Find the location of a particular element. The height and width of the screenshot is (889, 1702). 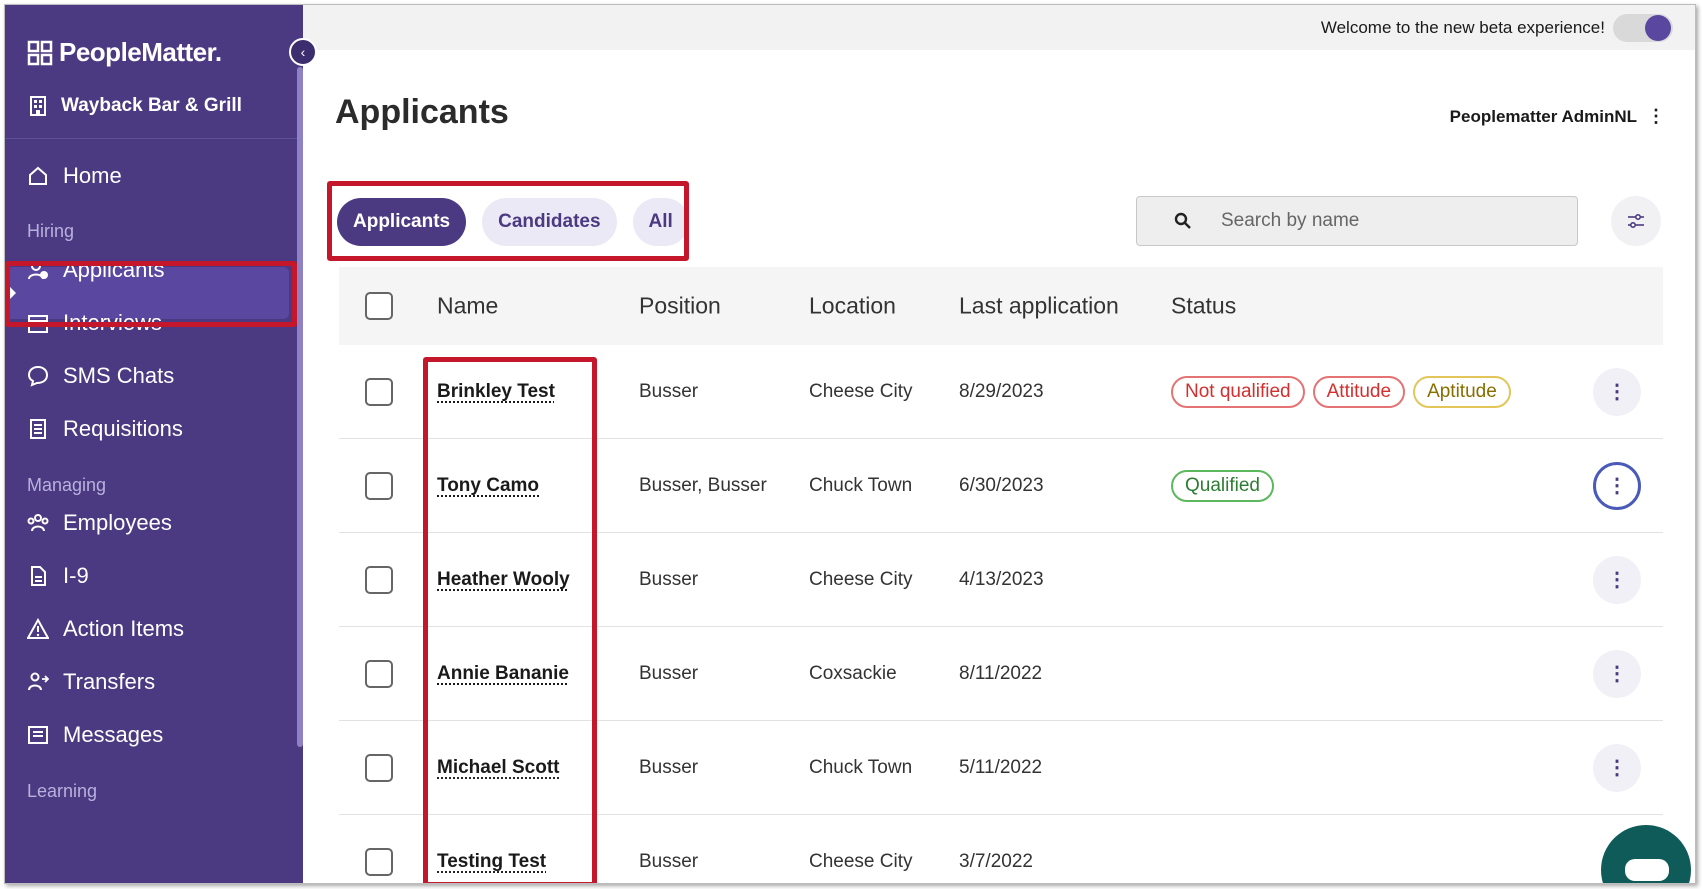

toggle-knob is located at coordinates (1658, 28).